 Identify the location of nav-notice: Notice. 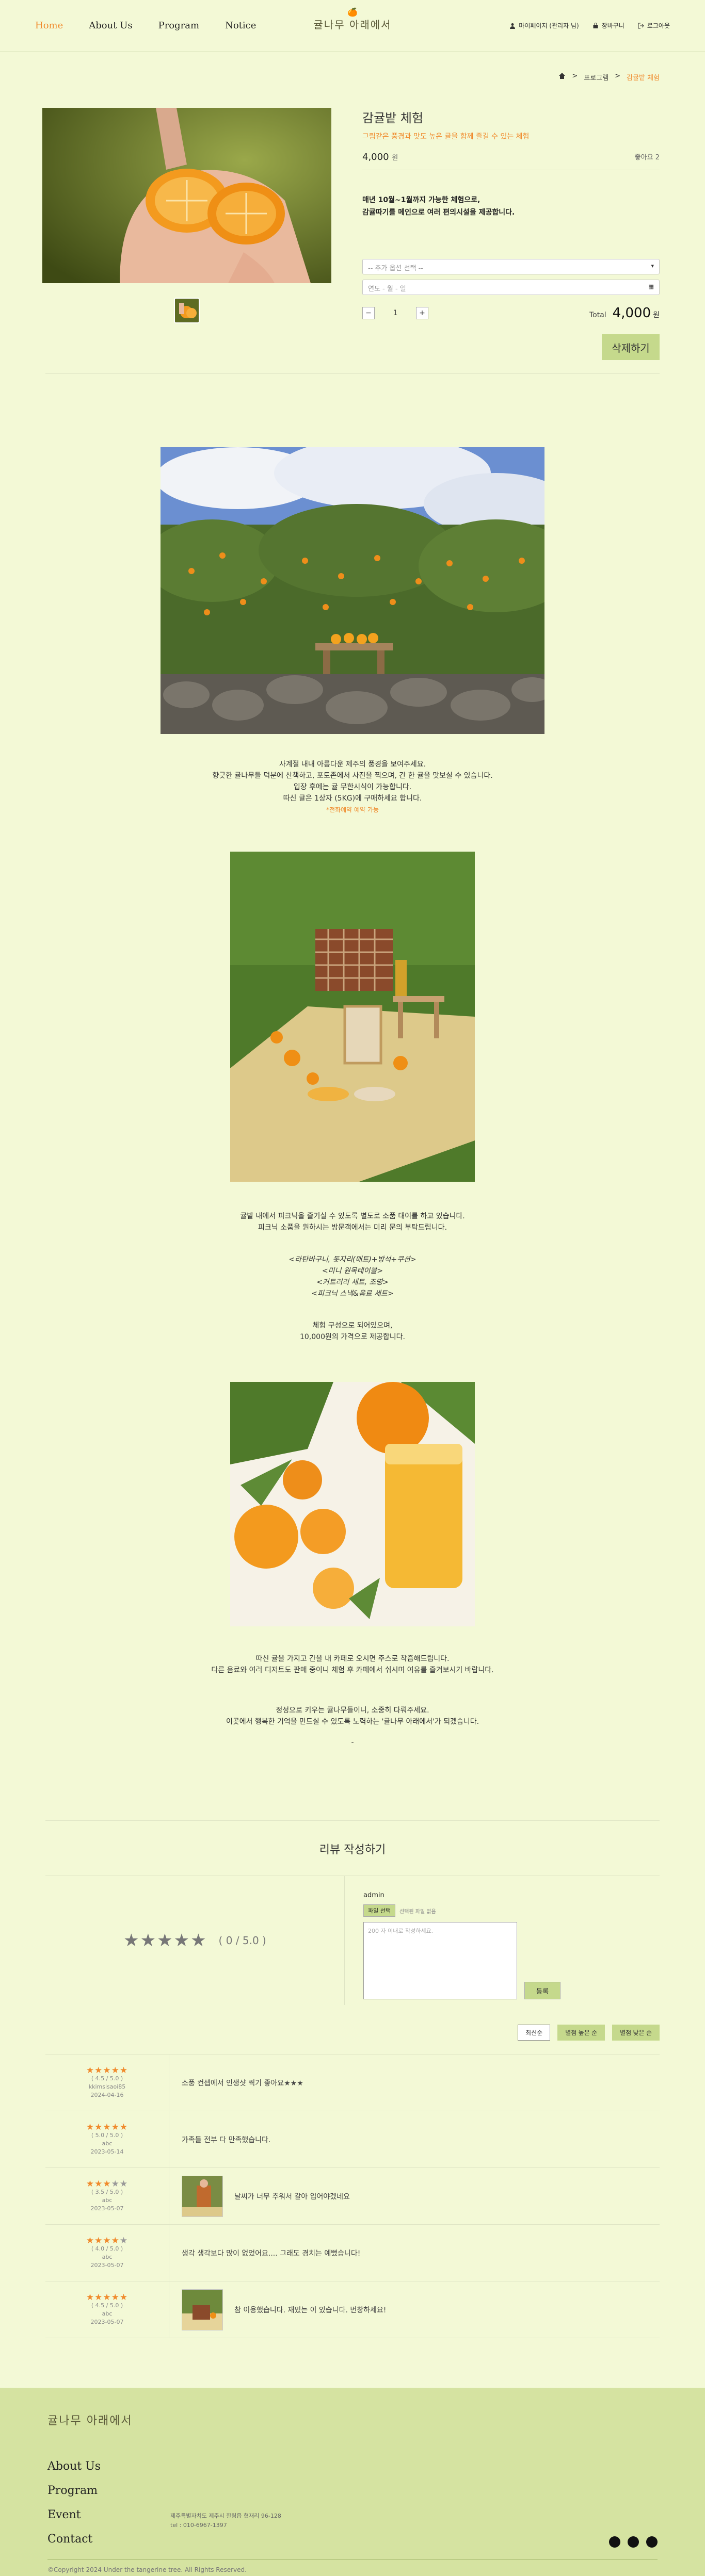
(240, 26).